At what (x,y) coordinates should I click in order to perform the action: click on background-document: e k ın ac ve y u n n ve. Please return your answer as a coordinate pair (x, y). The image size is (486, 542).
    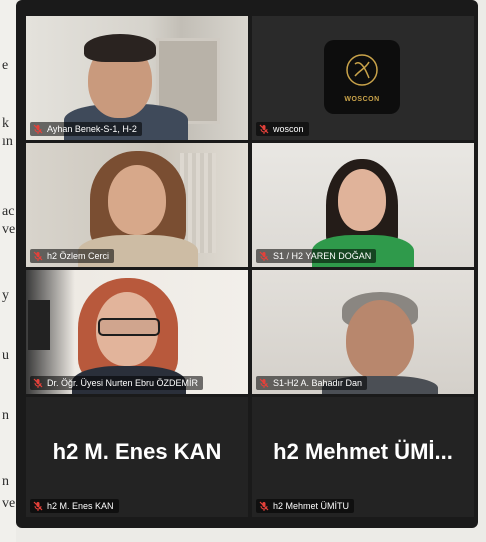
    Looking at the image, I should click on (8, 271).